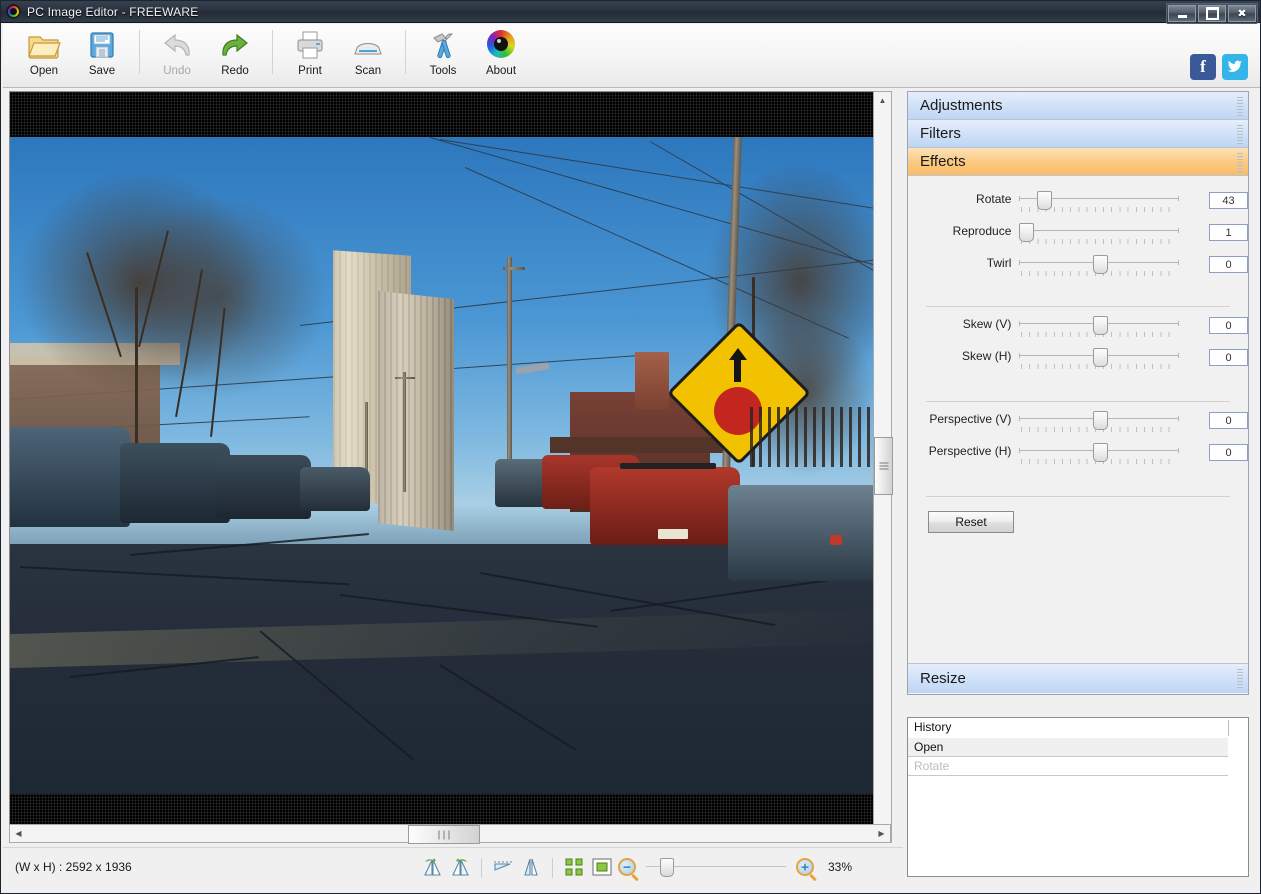 The image size is (1261, 894). Describe the element at coordinates (444, 834) in the screenshot. I see `horizontal-scroll-thumb` at that location.